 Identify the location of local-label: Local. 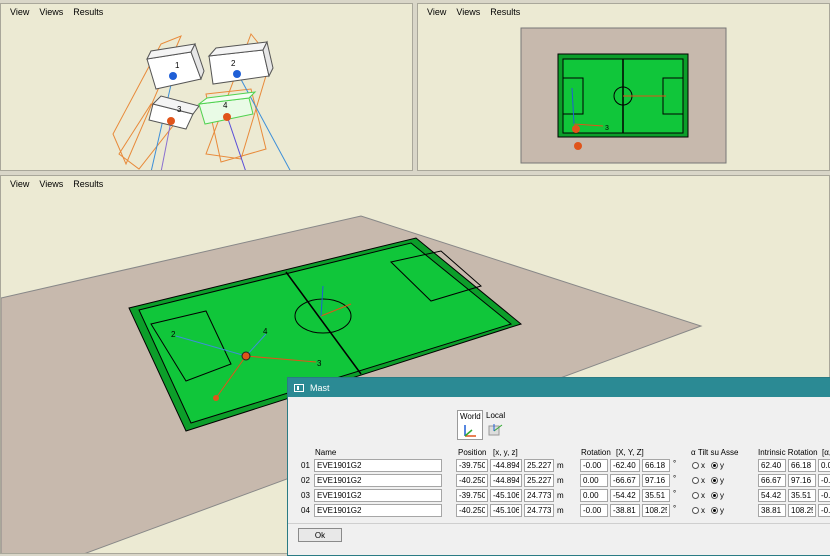
(496, 415).